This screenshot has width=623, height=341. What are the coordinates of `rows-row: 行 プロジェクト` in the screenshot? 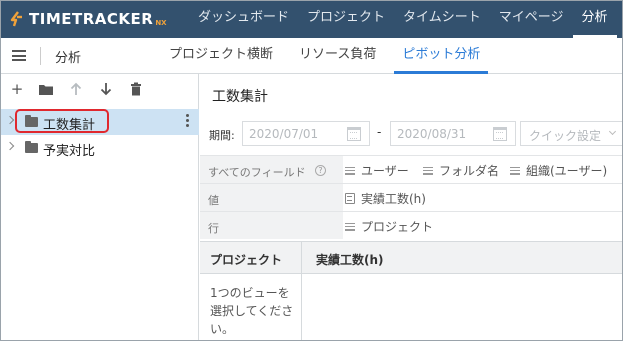 It's located at (411, 225).